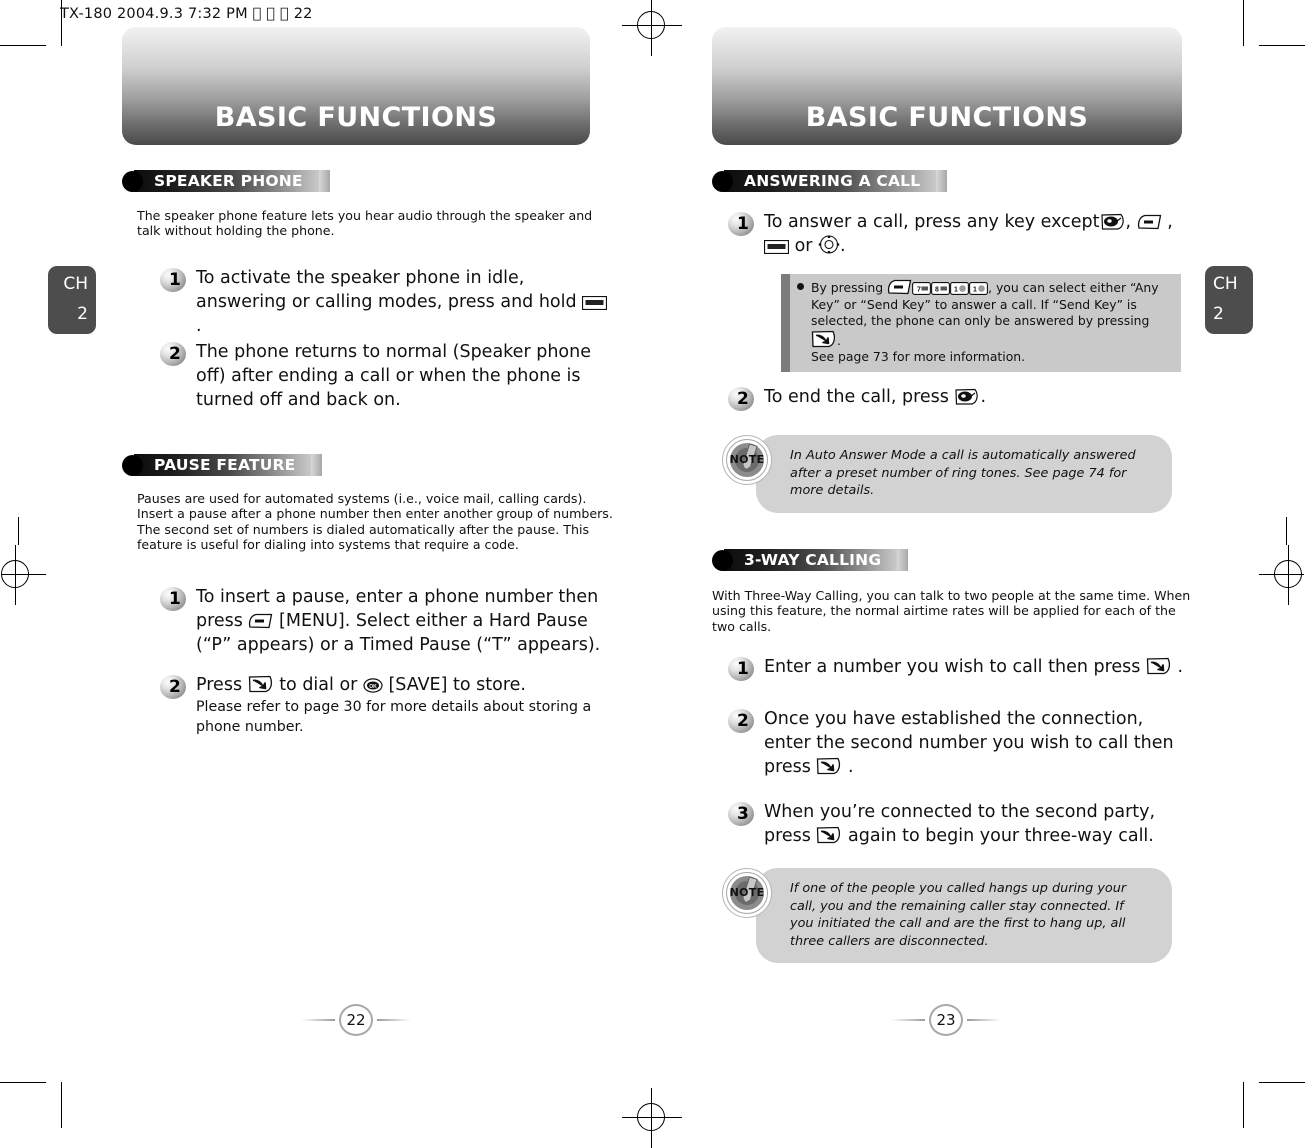  Describe the element at coordinates (932, 222) in the screenshot. I see `step-text-part: To answer a call, press any key except` at that location.